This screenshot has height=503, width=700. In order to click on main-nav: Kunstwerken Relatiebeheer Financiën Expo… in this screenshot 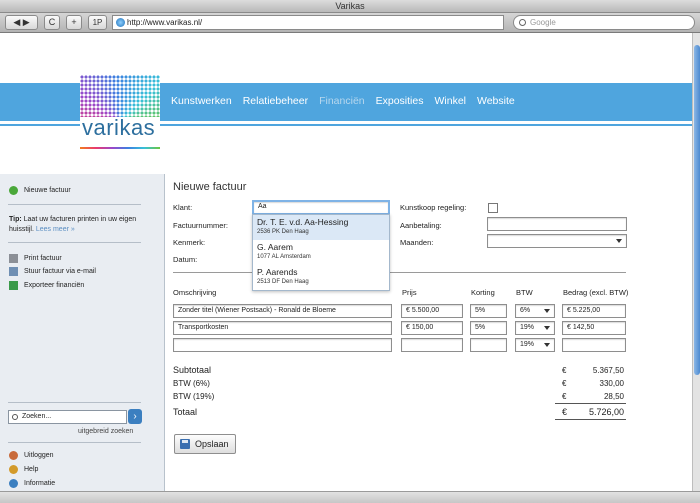, I will do `click(348, 101)`.